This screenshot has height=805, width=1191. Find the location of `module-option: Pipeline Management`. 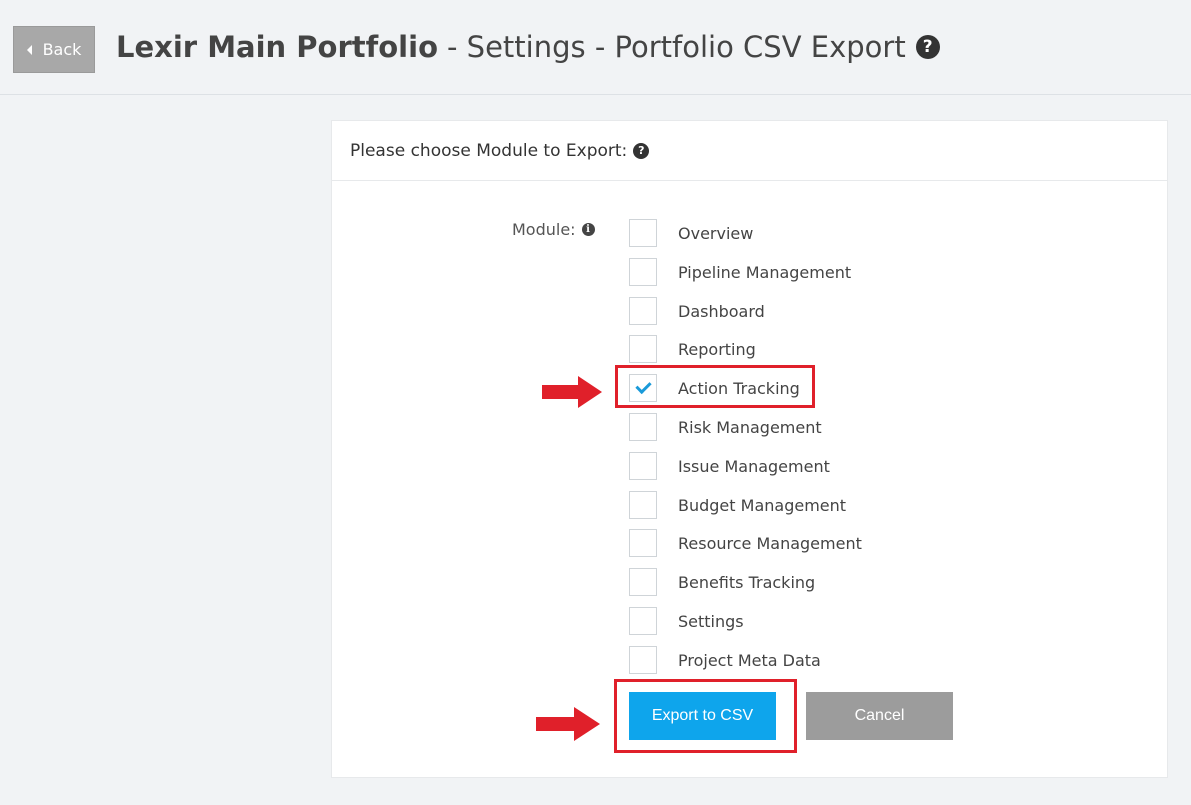

module-option: Pipeline Management is located at coordinates (740, 272).